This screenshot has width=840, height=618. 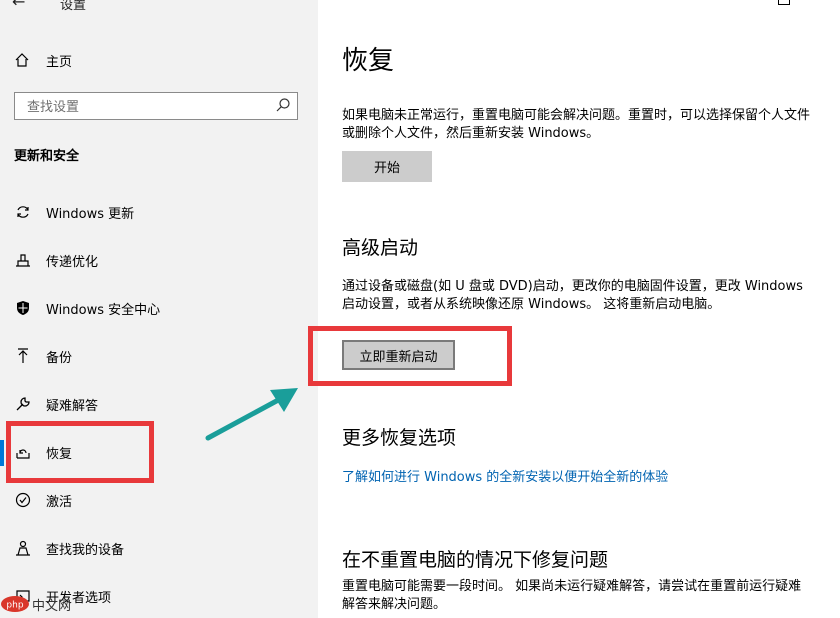 I want to click on selected-indicator, so click(x=2, y=453).